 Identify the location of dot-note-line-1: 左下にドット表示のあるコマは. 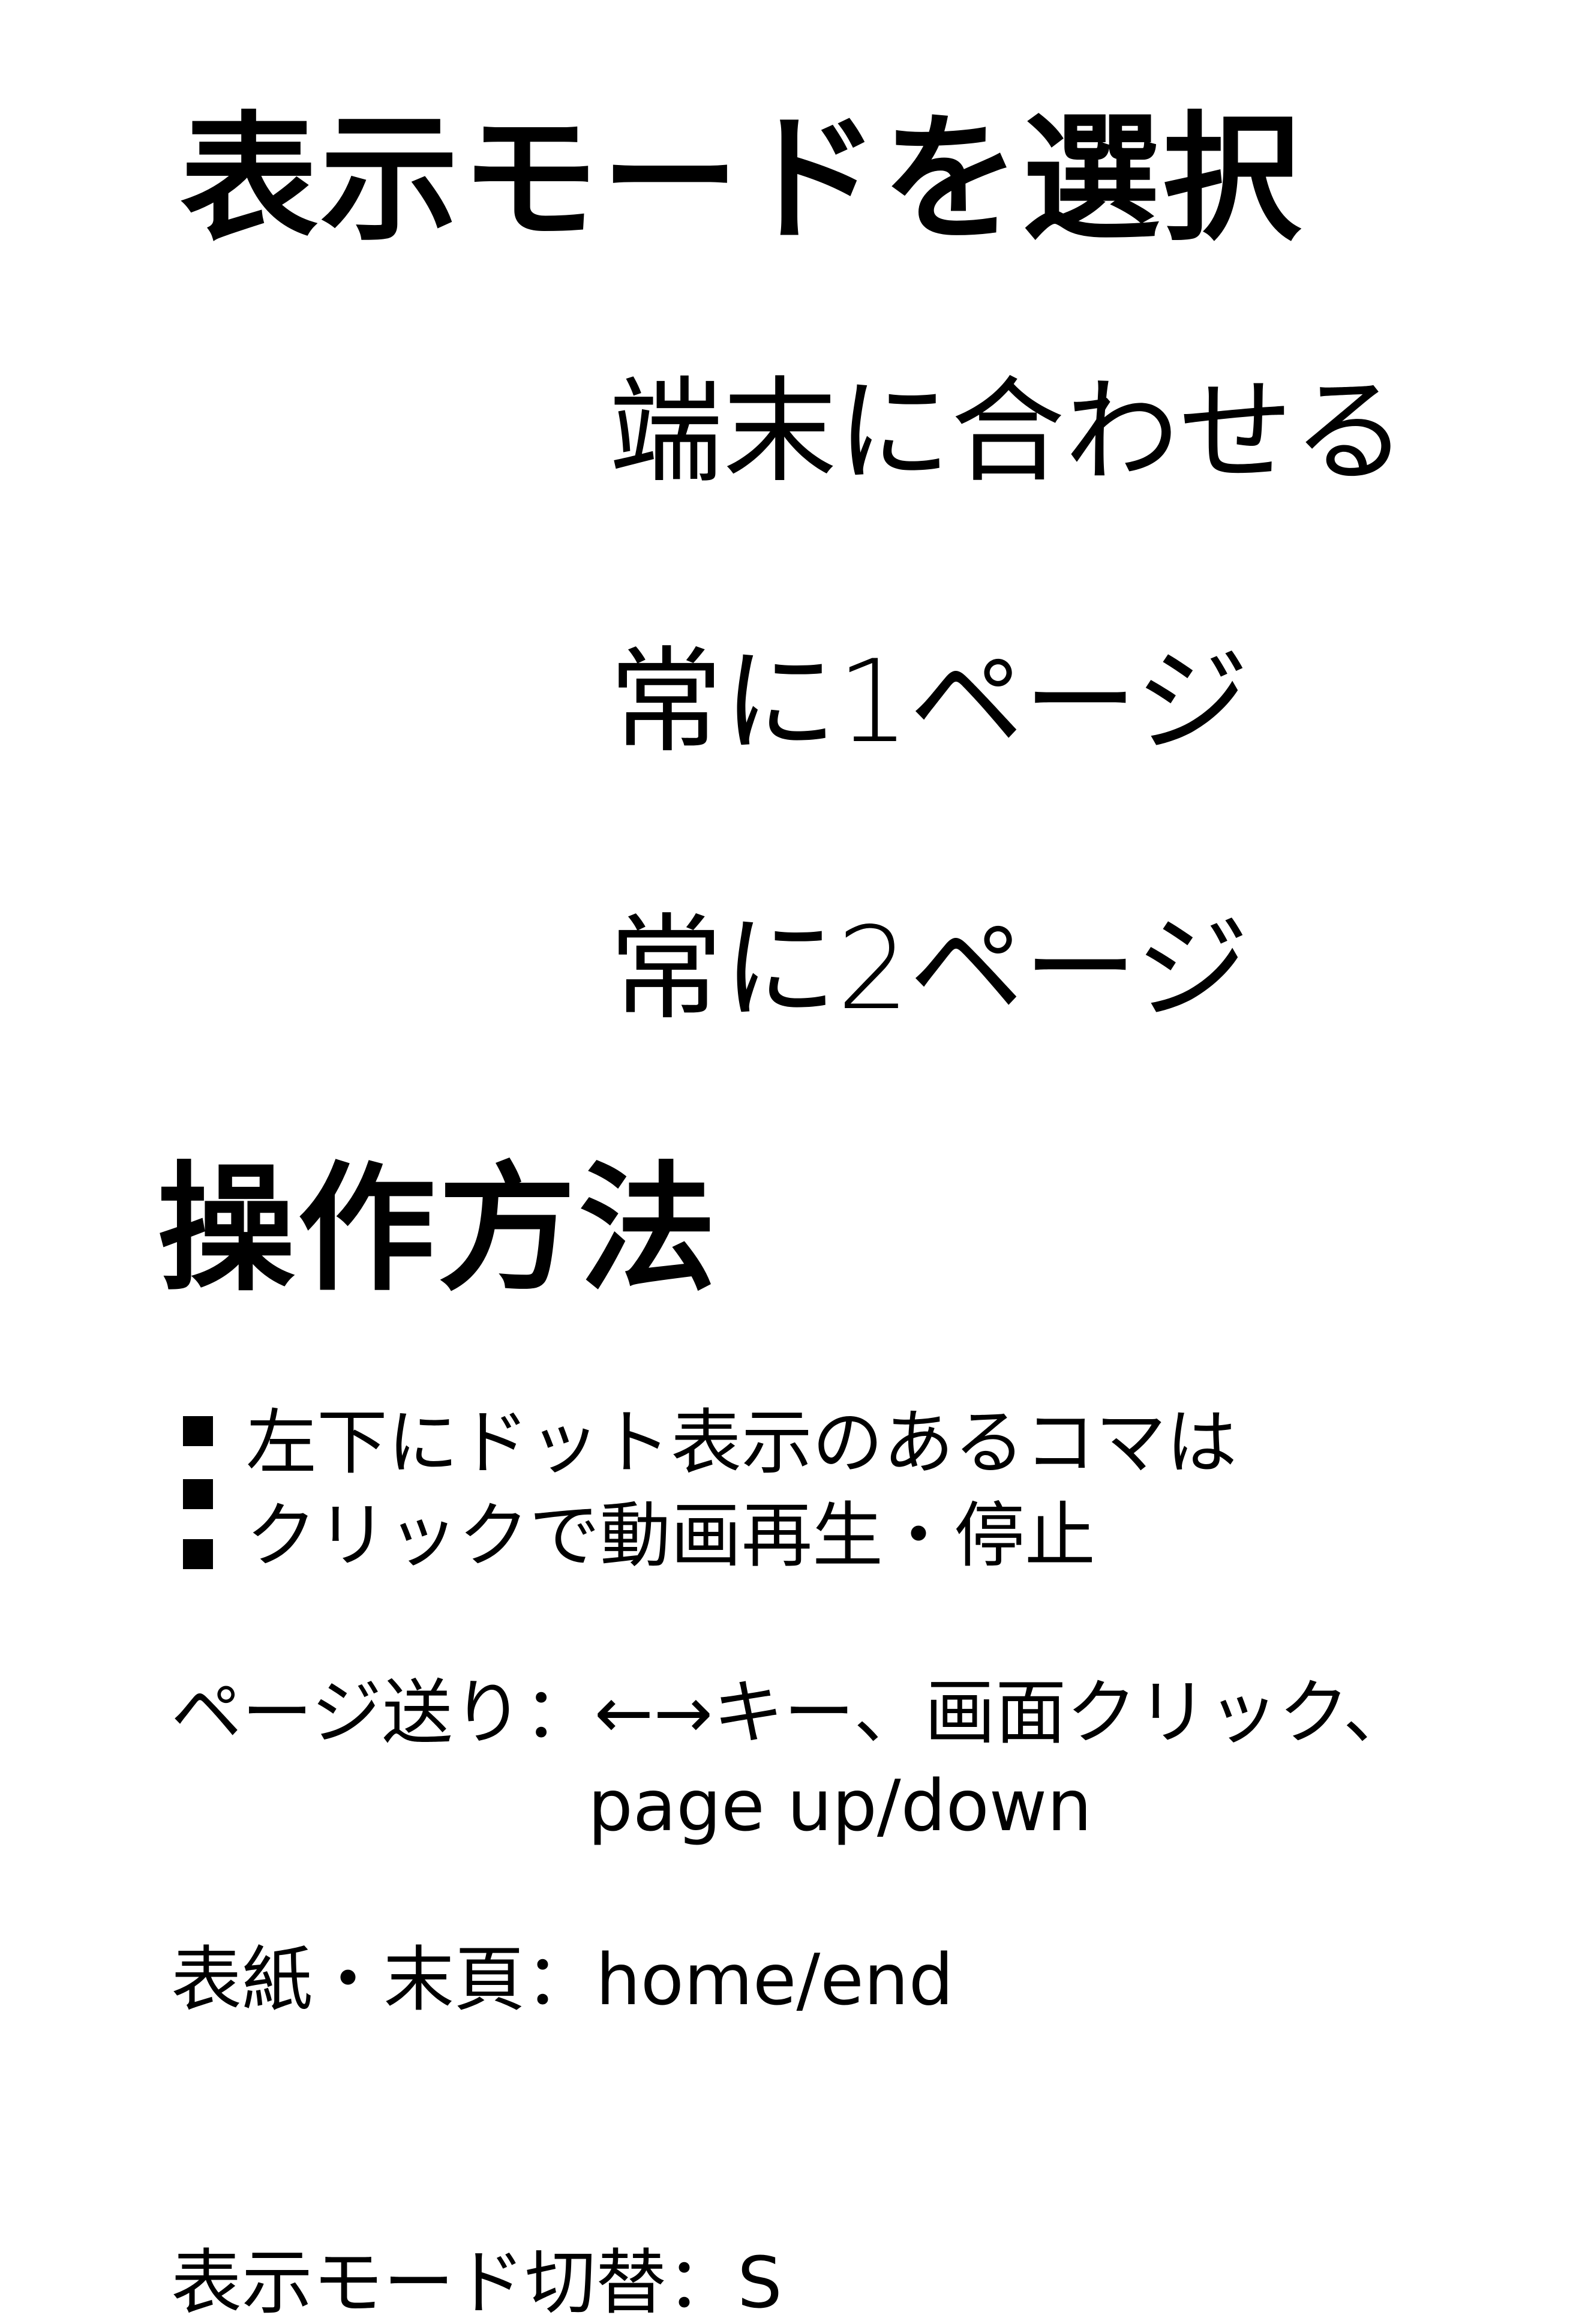
(742, 1442).